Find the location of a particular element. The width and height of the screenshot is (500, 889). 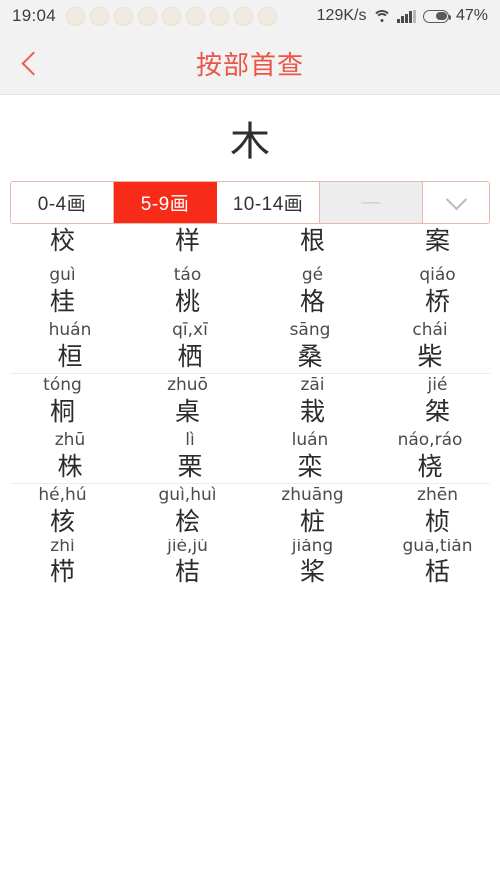

character-cell: qiáo 桥 is located at coordinates (437, 291).